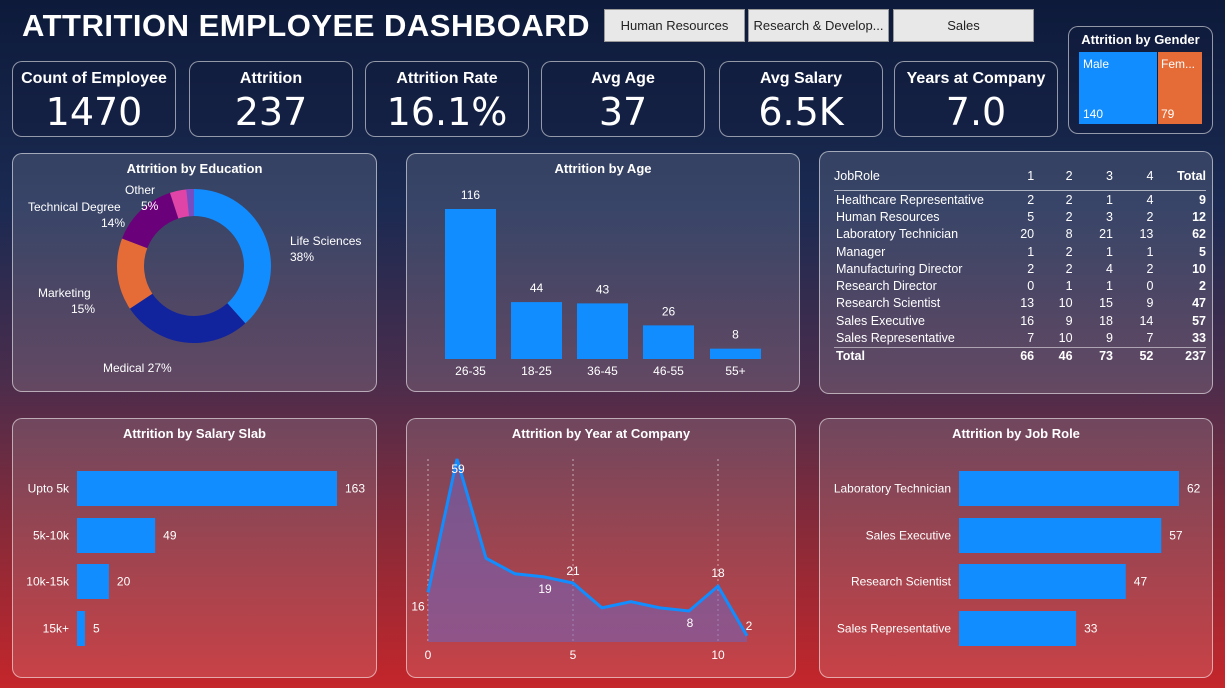  What do you see at coordinates (886, 286) in the screenshot?
I see `matrix-row-label: Research Director` at bounding box center [886, 286].